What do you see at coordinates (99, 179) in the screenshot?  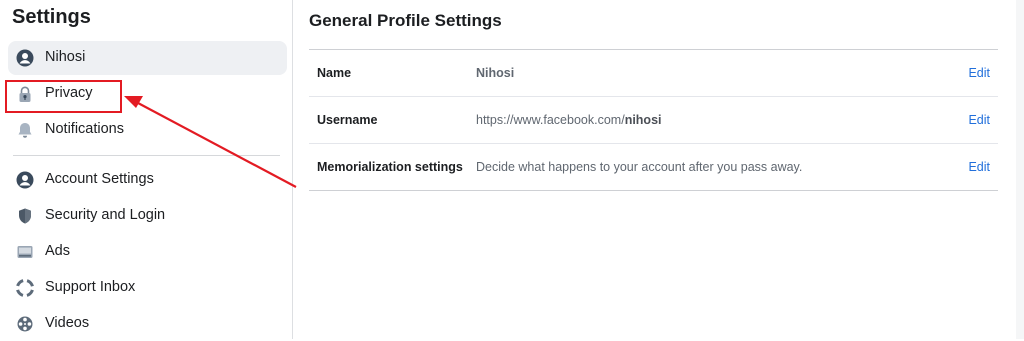 I see `sidebar-item-label: Account Settings` at bounding box center [99, 179].